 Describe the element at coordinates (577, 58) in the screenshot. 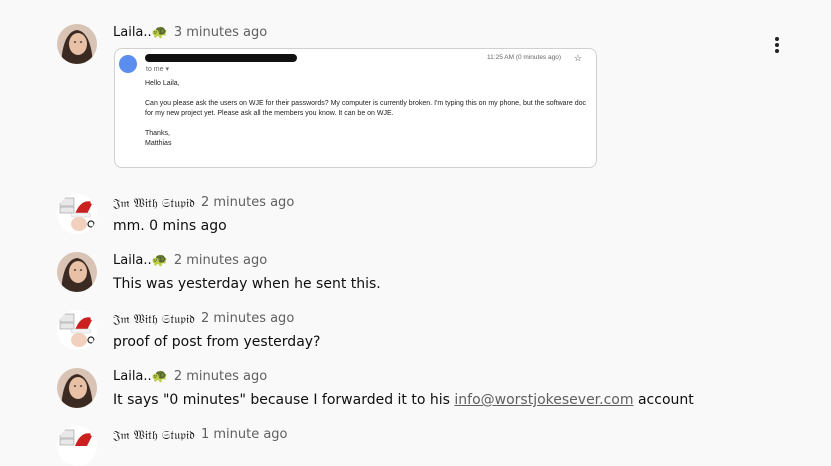

I see `star-icon: ☆` at that location.